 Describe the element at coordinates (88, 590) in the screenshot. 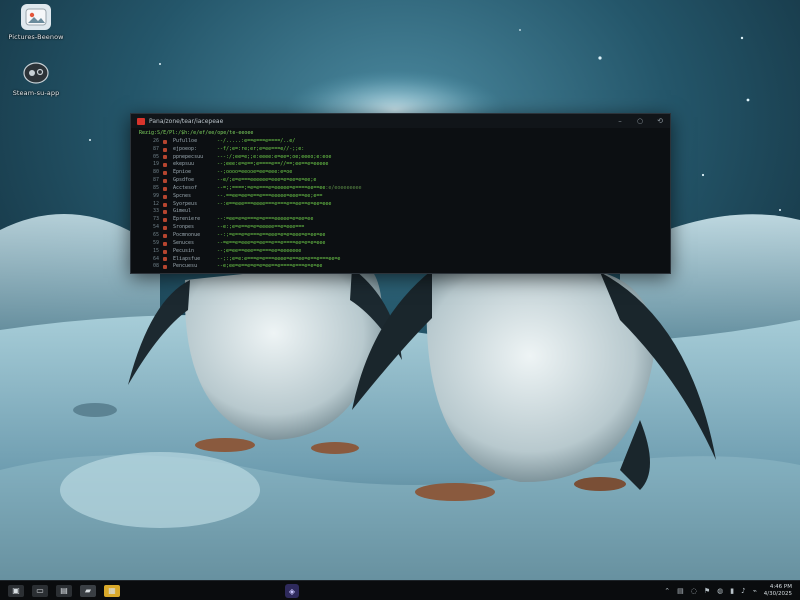

I see `folder-icon: ▰` at that location.